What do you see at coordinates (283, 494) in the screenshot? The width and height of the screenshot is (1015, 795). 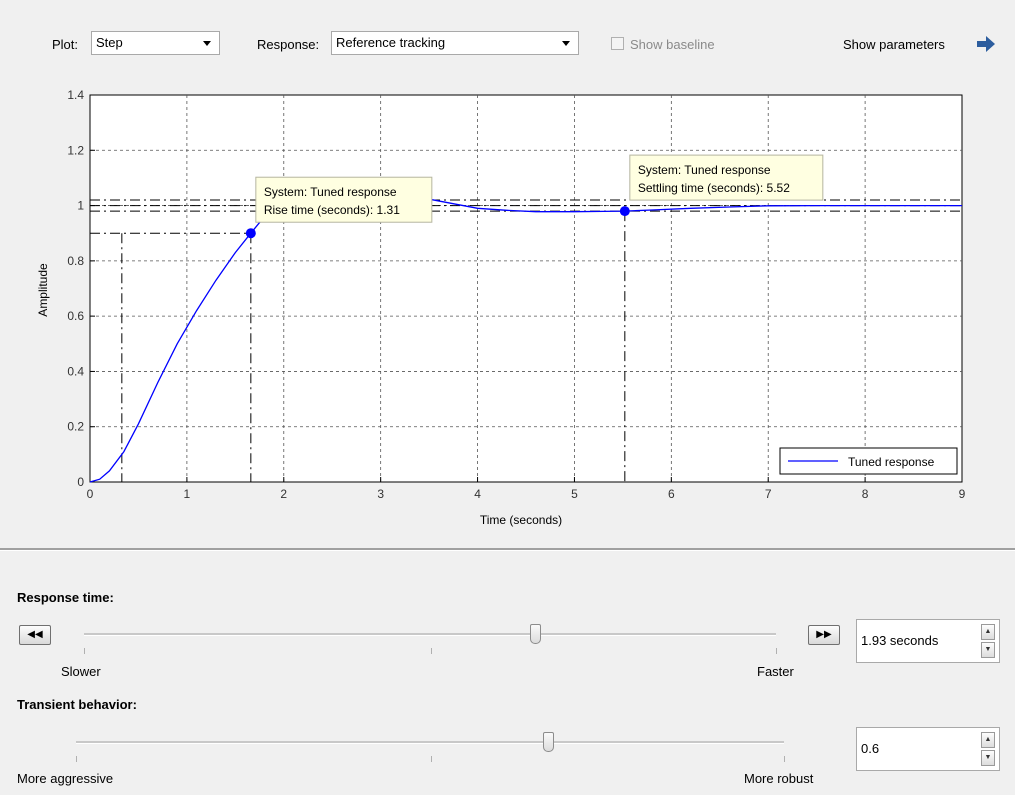 I see `x-tick-label: 2` at bounding box center [283, 494].